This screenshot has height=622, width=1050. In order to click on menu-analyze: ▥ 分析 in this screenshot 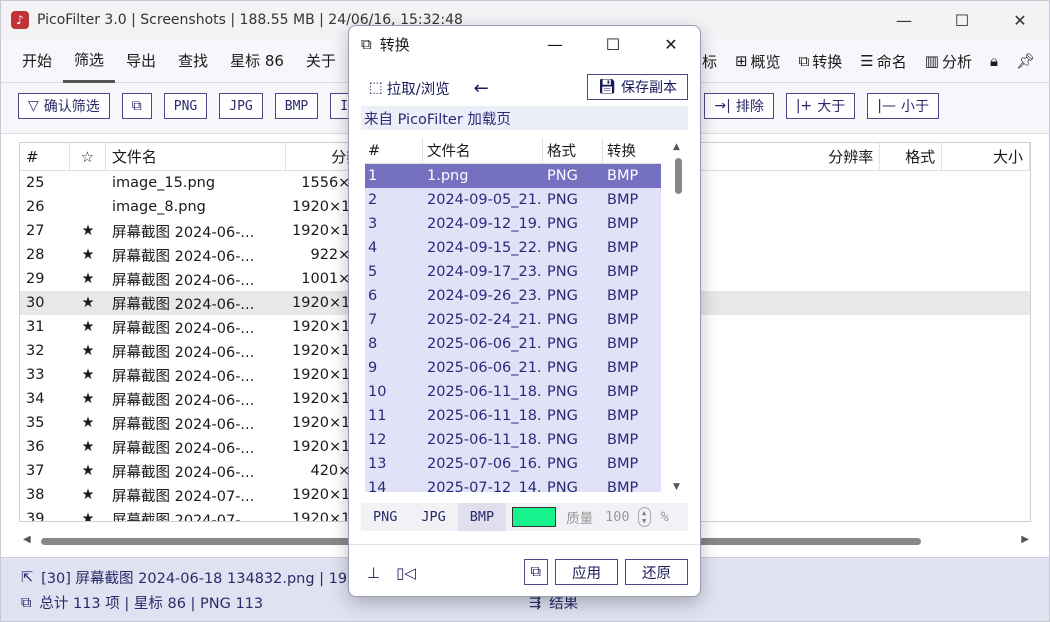, I will do `click(948, 61)`.